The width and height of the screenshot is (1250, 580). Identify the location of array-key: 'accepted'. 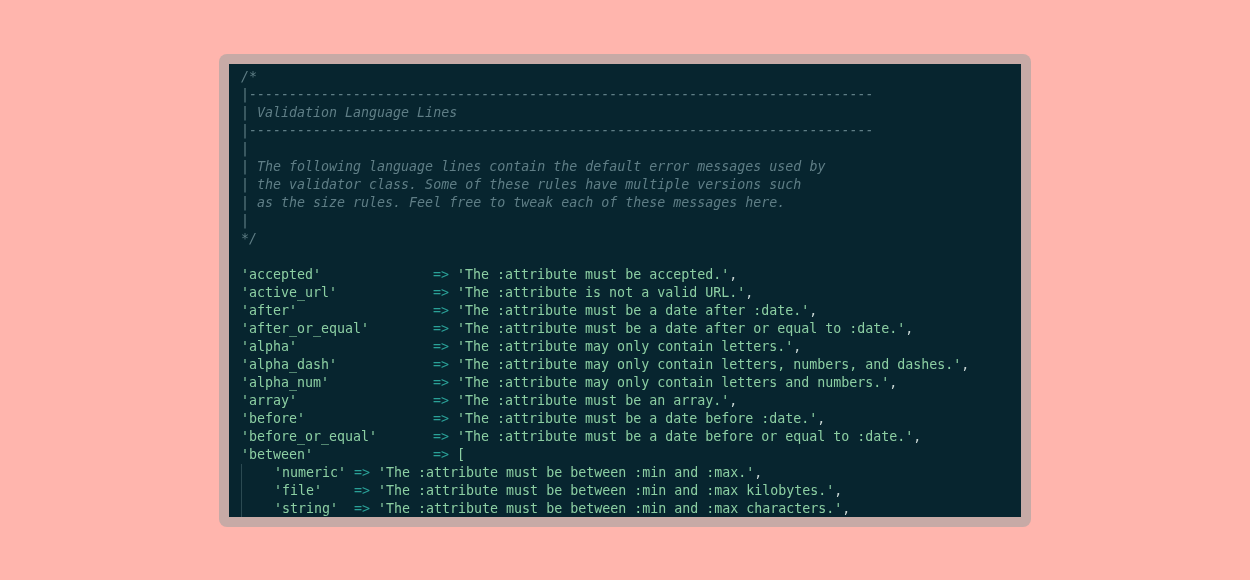
(281, 275).